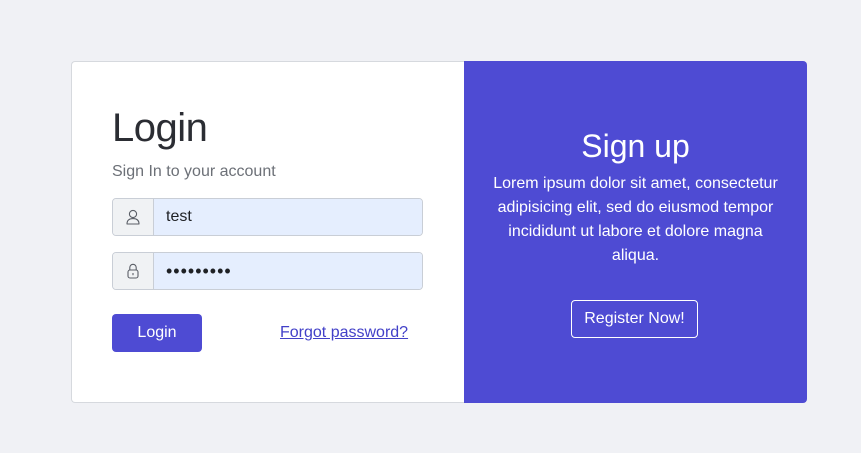 This screenshot has height=453, width=861. Describe the element at coordinates (635, 146) in the screenshot. I see `signup-title: Sign up` at that location.